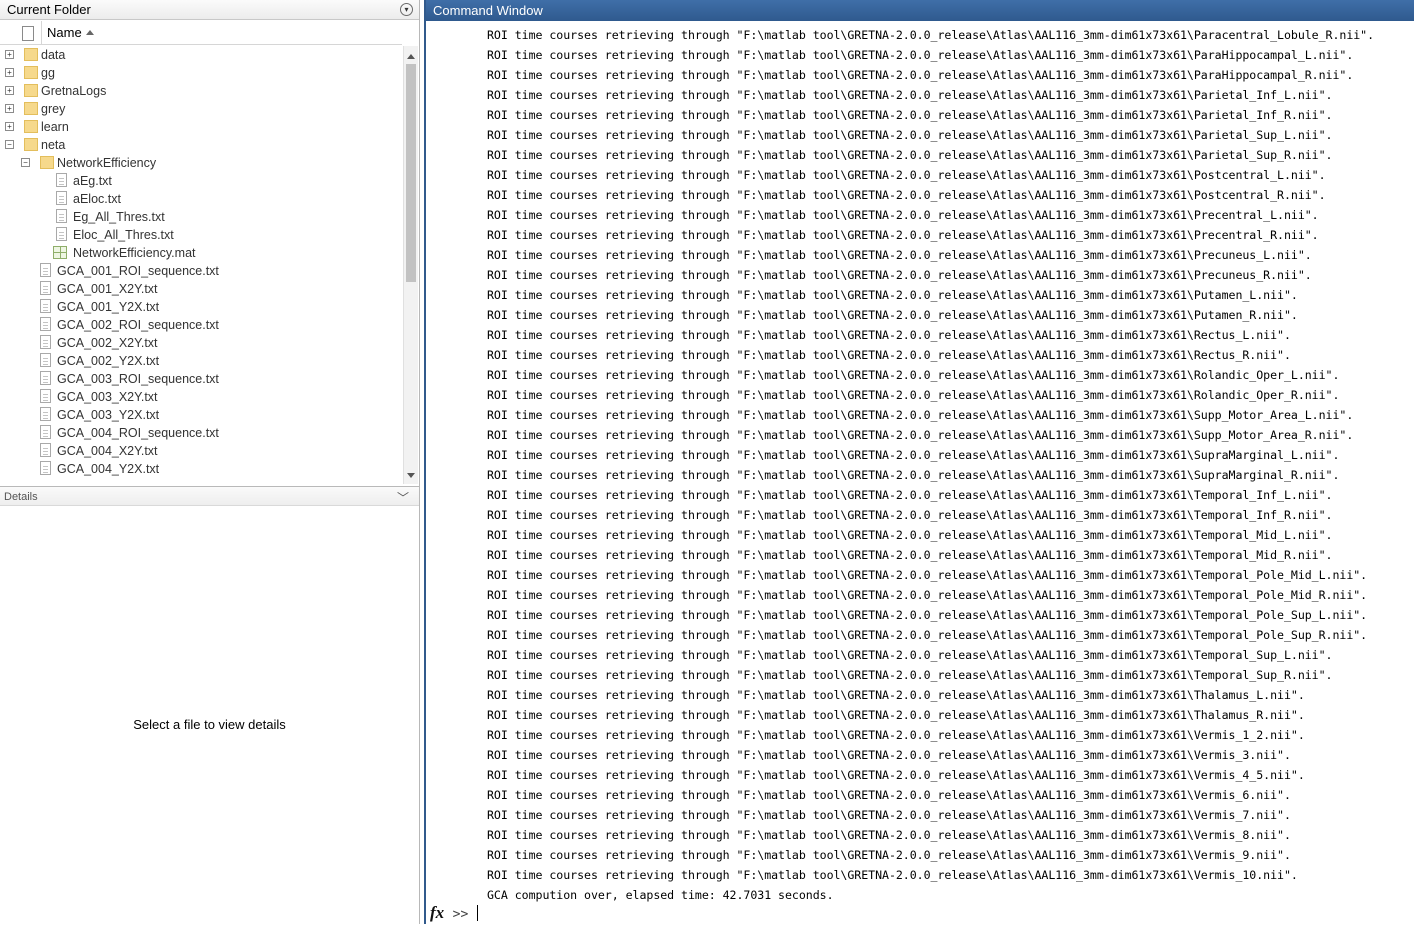  I want to click on tree-file-item: GCA_002_ROI_sequence.txt, so click(200, 325).